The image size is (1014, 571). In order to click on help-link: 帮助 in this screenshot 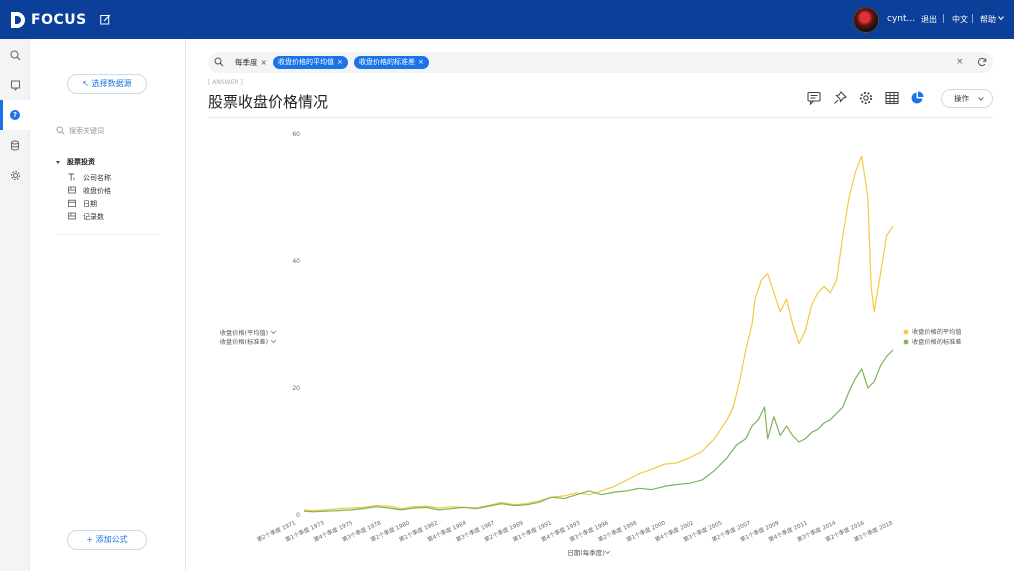, I will do `click(988, 19)`.